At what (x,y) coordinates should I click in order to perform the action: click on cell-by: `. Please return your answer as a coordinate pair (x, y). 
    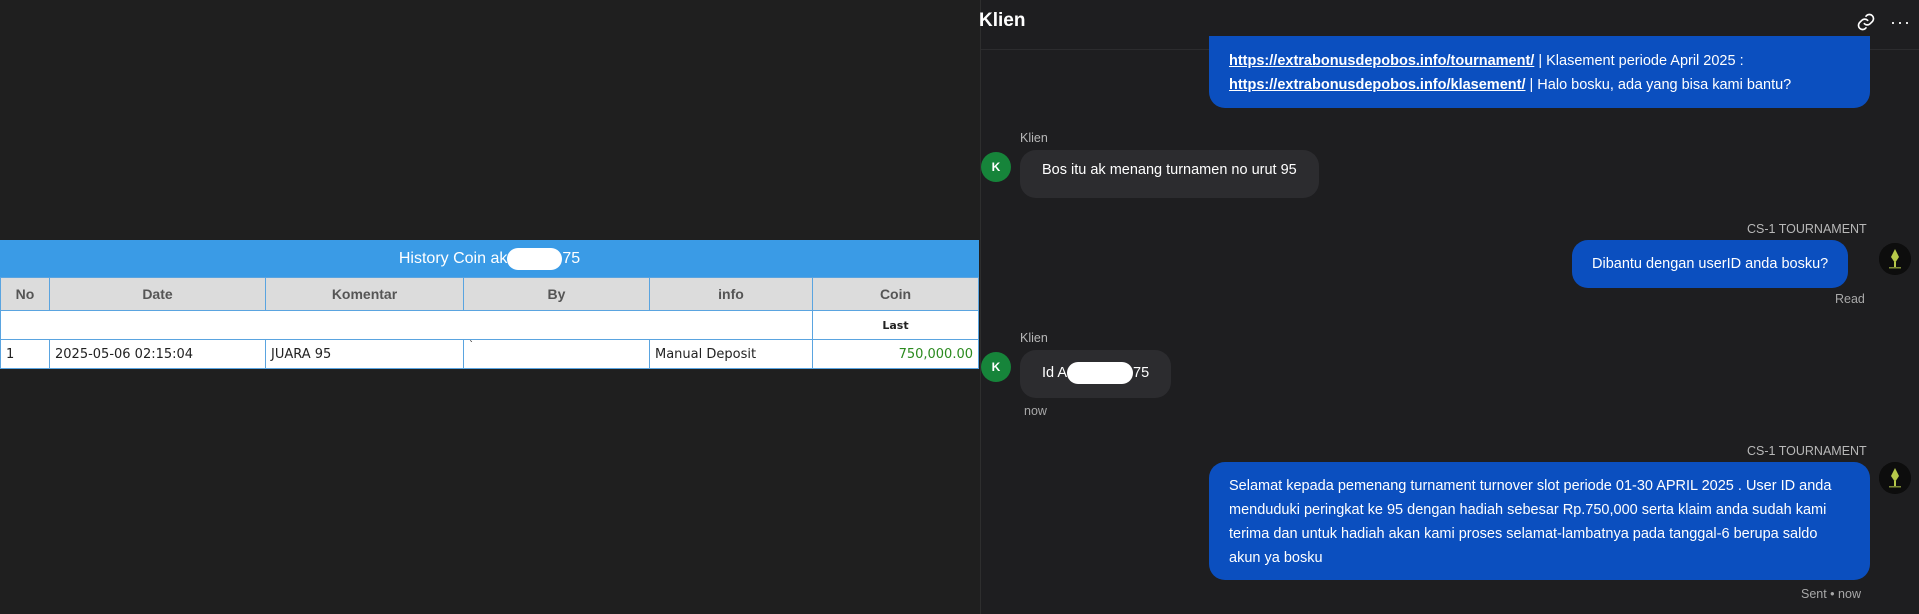
    Looking at the image, I should click on (556, 354).